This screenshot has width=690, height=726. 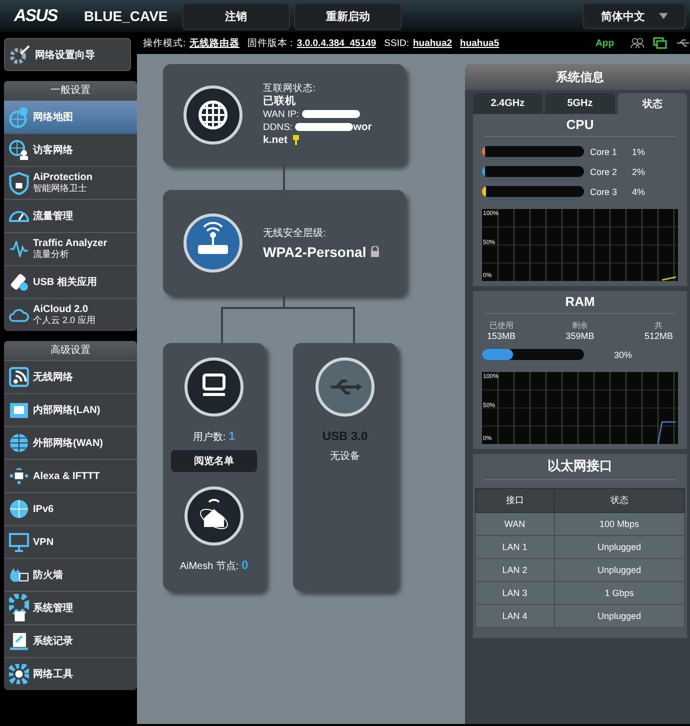 I want to click on wifi-icon, so click(x=19, y=377).